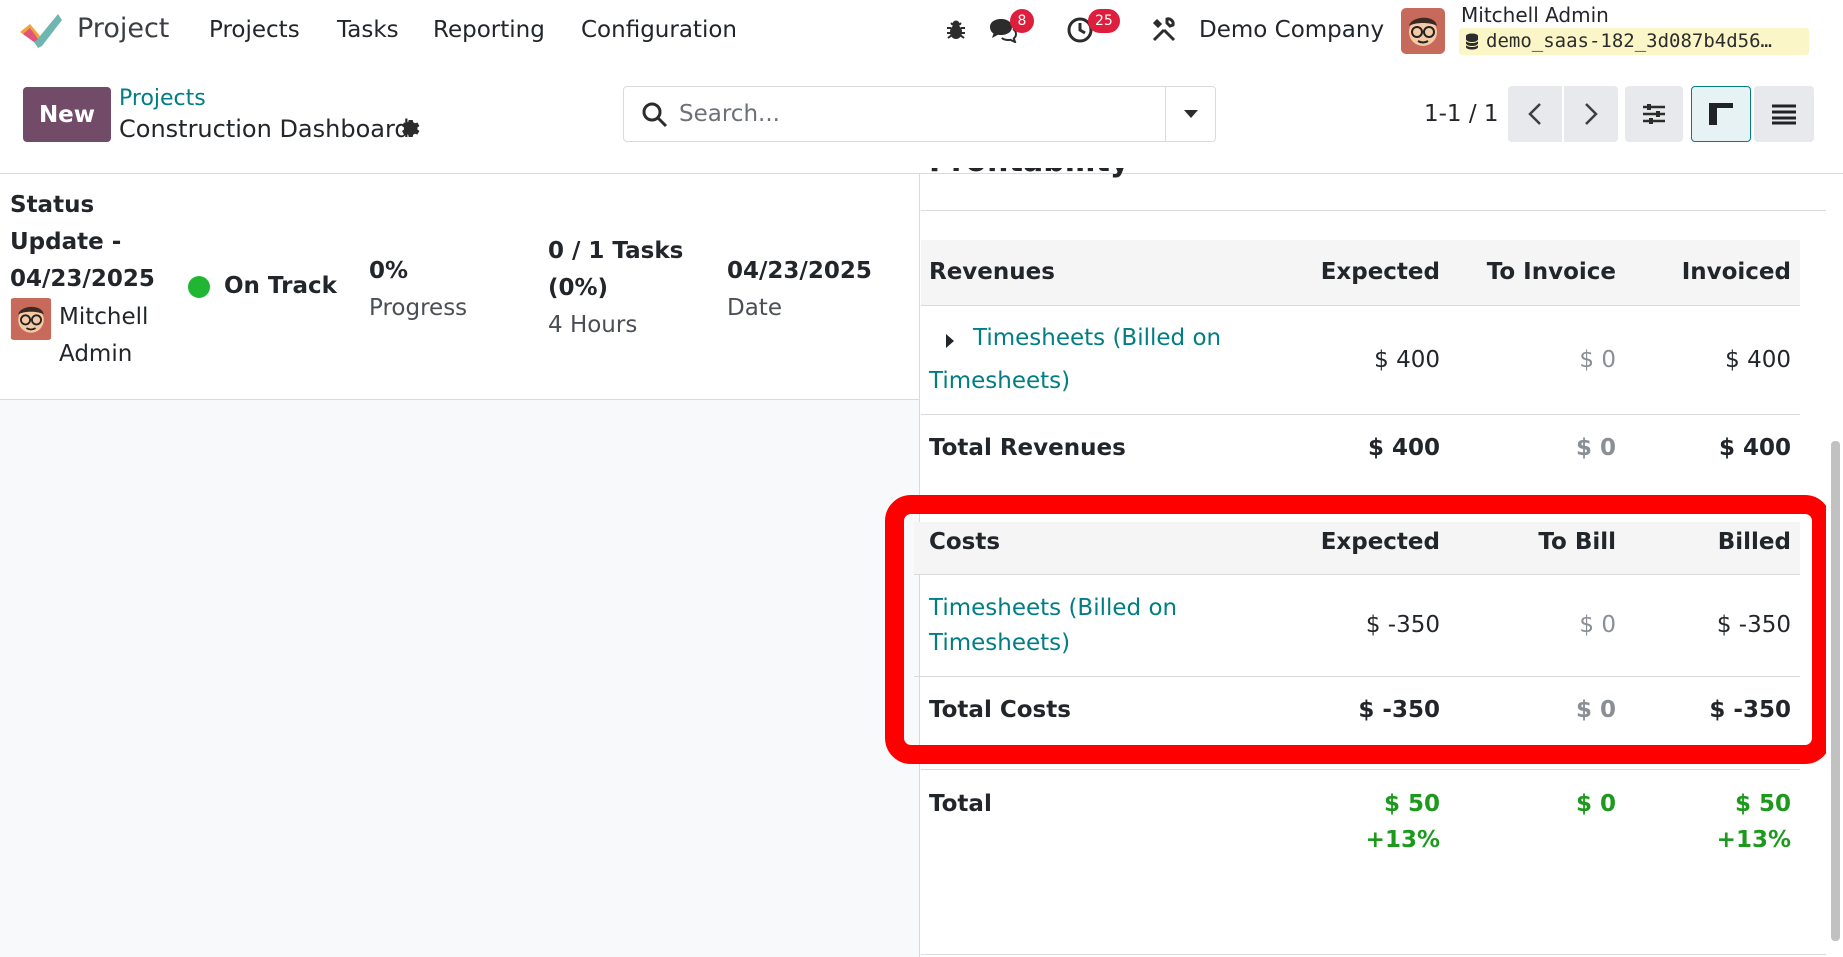  I want to click on tasks-summary-line2: (0%), so click(578, 288).